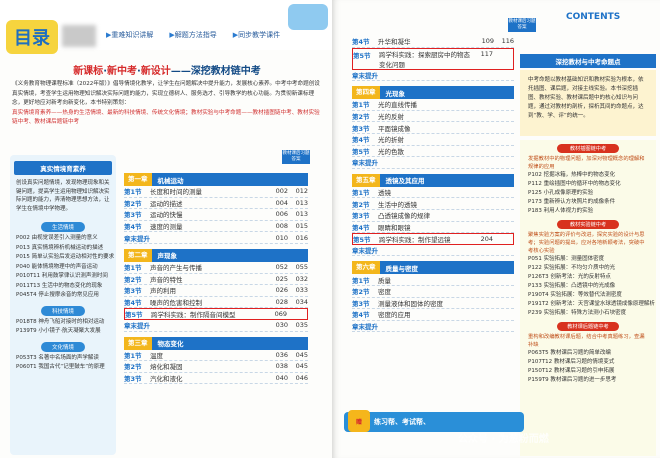 This screenshot has height=458, width=660. I want to click on page-answer: 034, so click(301, 302).